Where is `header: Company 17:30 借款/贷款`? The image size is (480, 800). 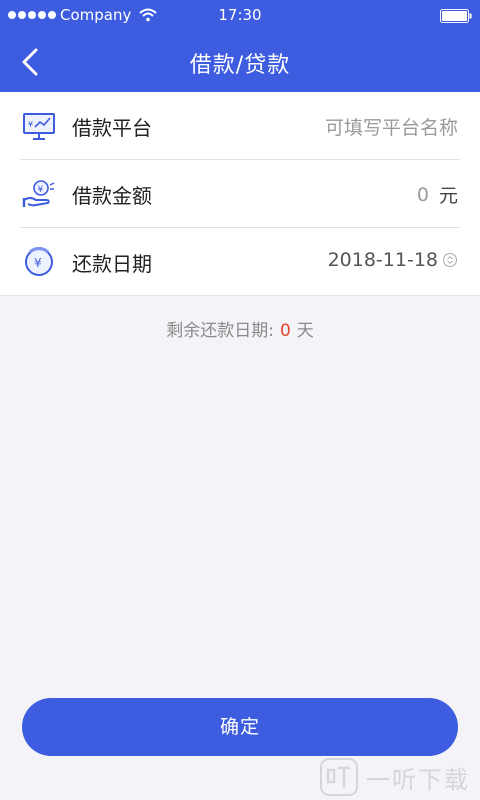 header: Company 17:30 借款/贷款 is located at coordinates (240, 46).